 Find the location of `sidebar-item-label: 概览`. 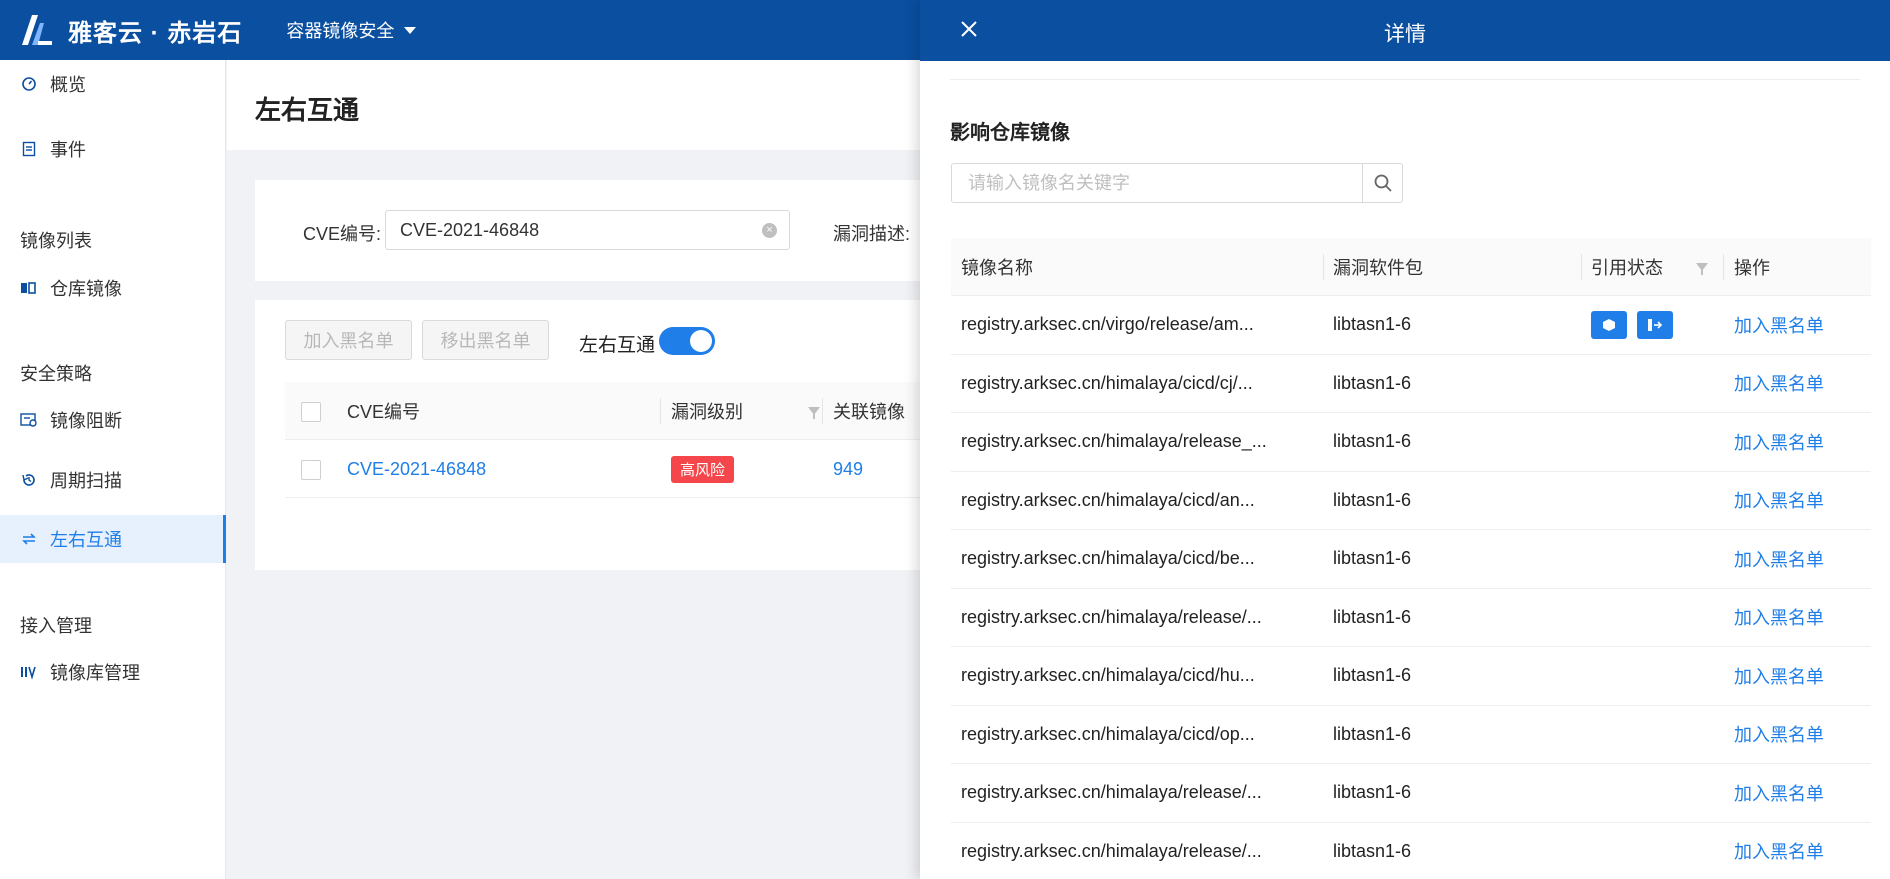

sidebar-item-label: 概览 is located at coordinates (68, 85).